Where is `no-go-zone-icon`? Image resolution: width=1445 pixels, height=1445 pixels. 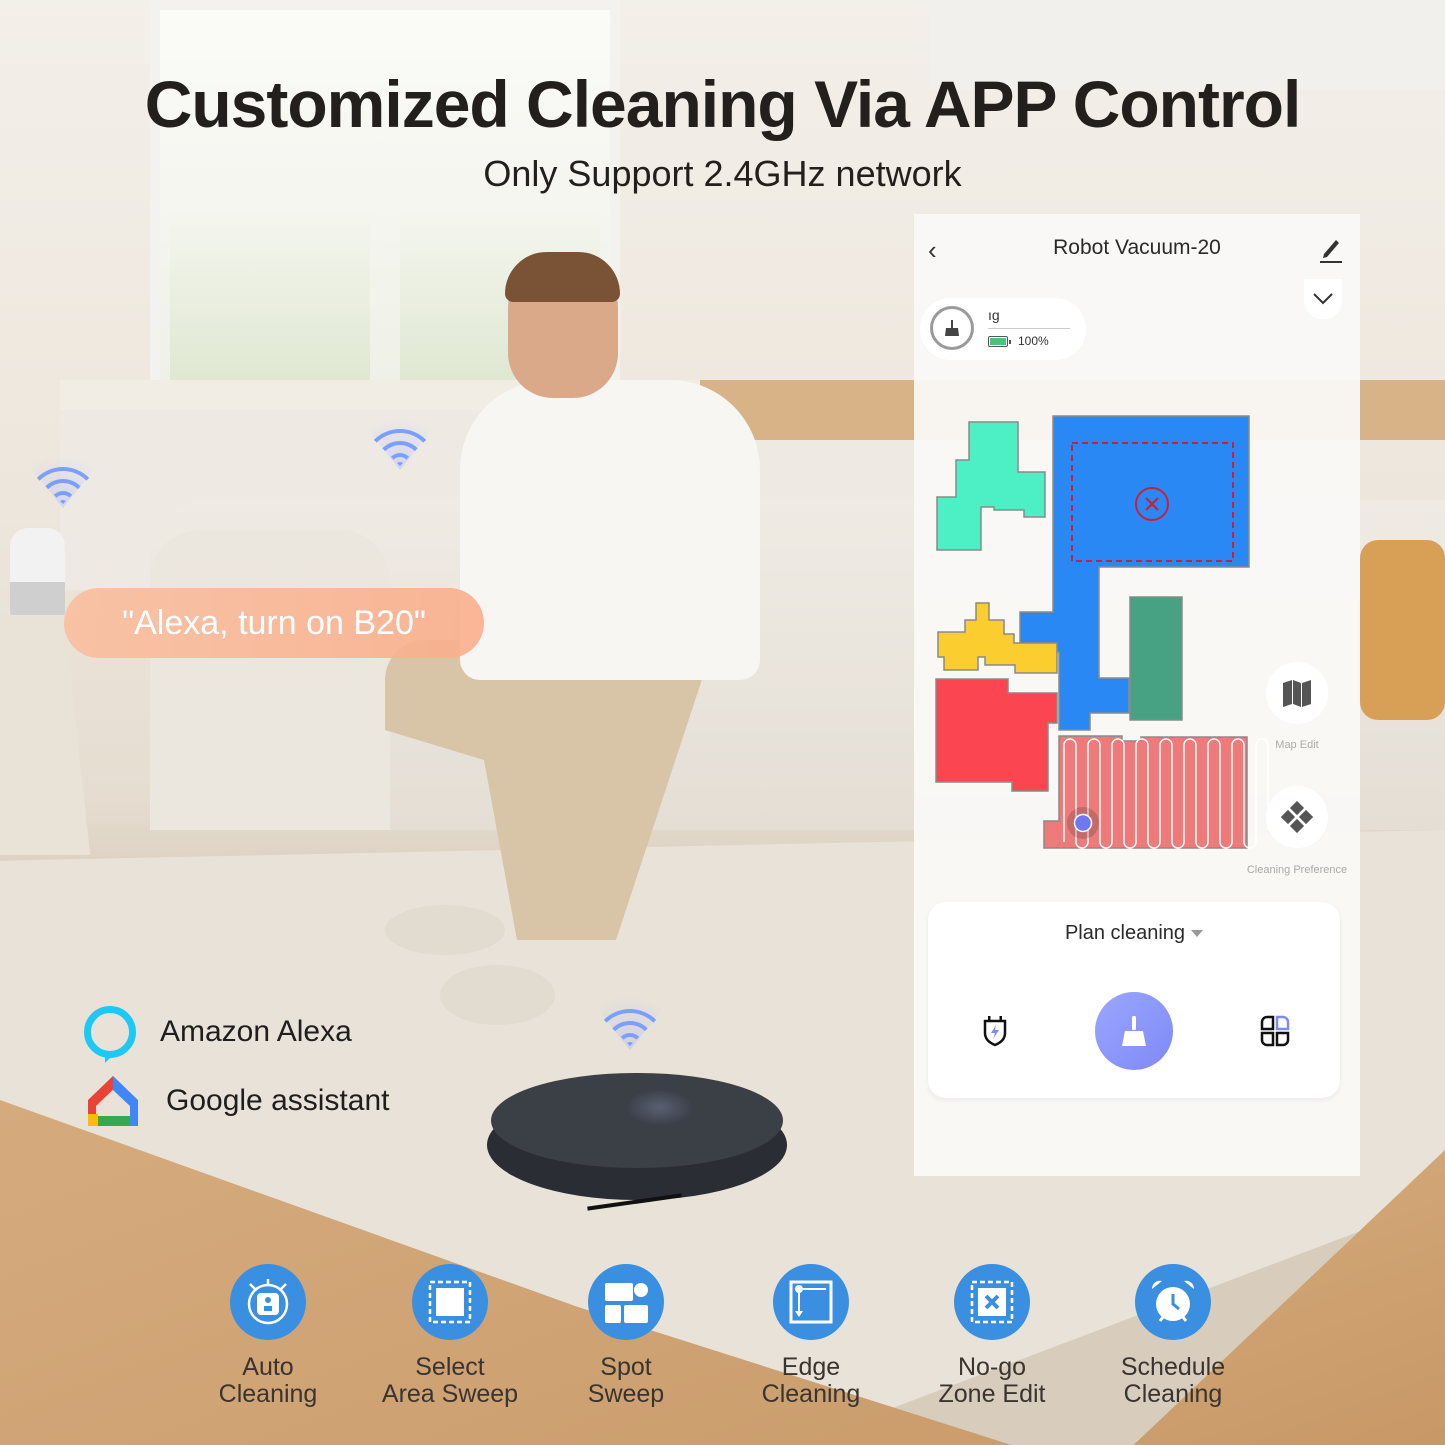
no-go-zone-icon is located at coordinates (992, 1302).